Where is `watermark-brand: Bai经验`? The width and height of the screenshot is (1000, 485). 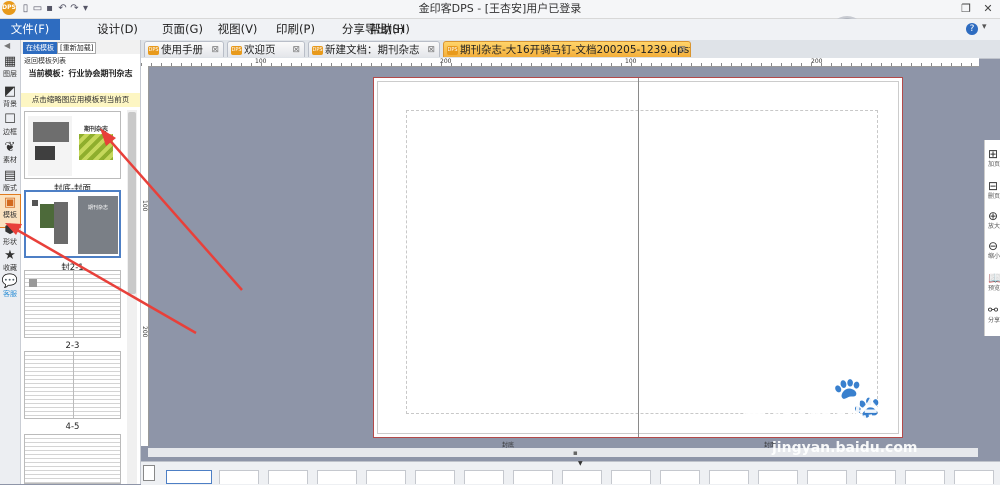 watermark-brand: Bai经验 is located at coordinates (813, 417).